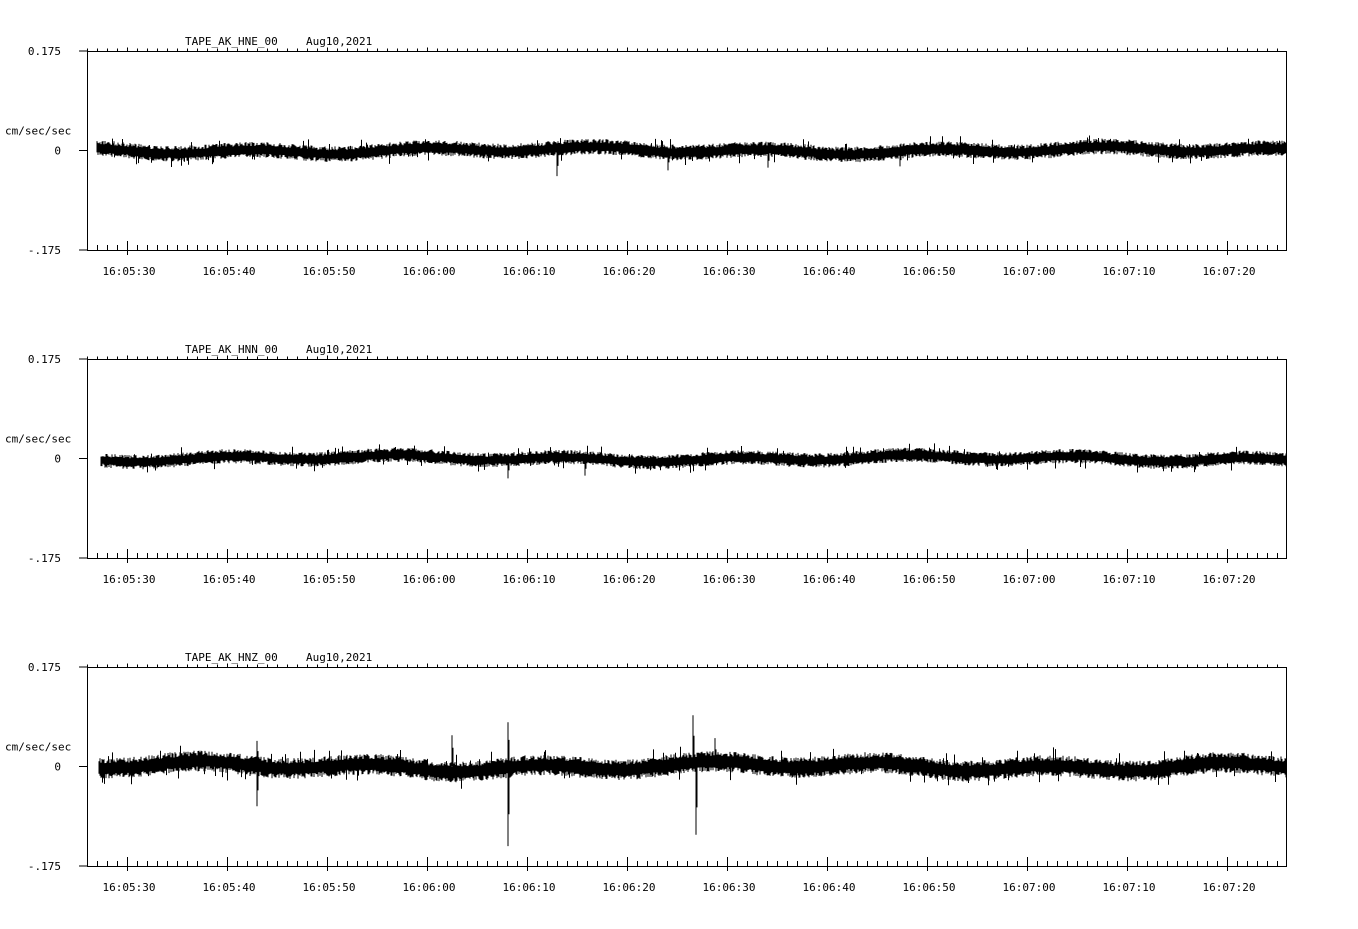 The width and height of the screenshot is (1358, 929). What do you see at coordinates (231, 349) in the screenshot?
I see `station-label: TAPE_AK_HNN_00` at bounding box center [231, 349].